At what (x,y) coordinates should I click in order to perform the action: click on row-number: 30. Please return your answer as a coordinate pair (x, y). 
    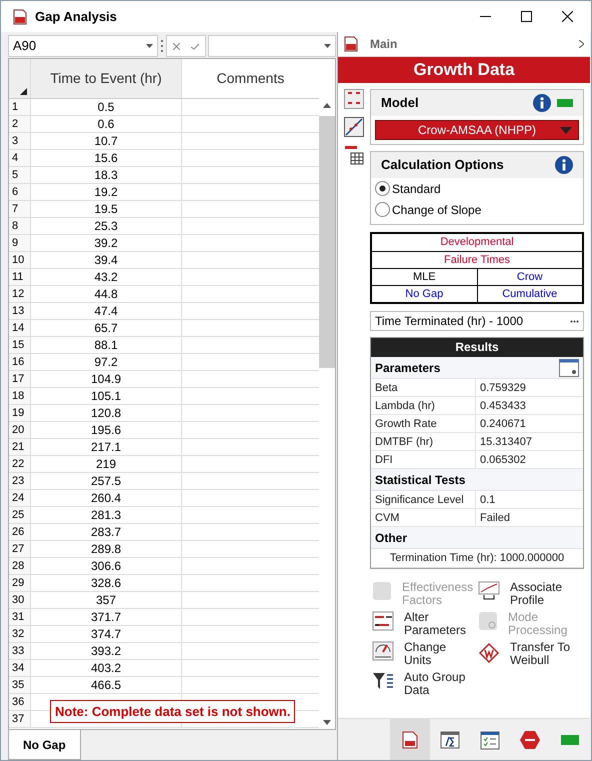
    Looking at the image, I should click on (20, 600).